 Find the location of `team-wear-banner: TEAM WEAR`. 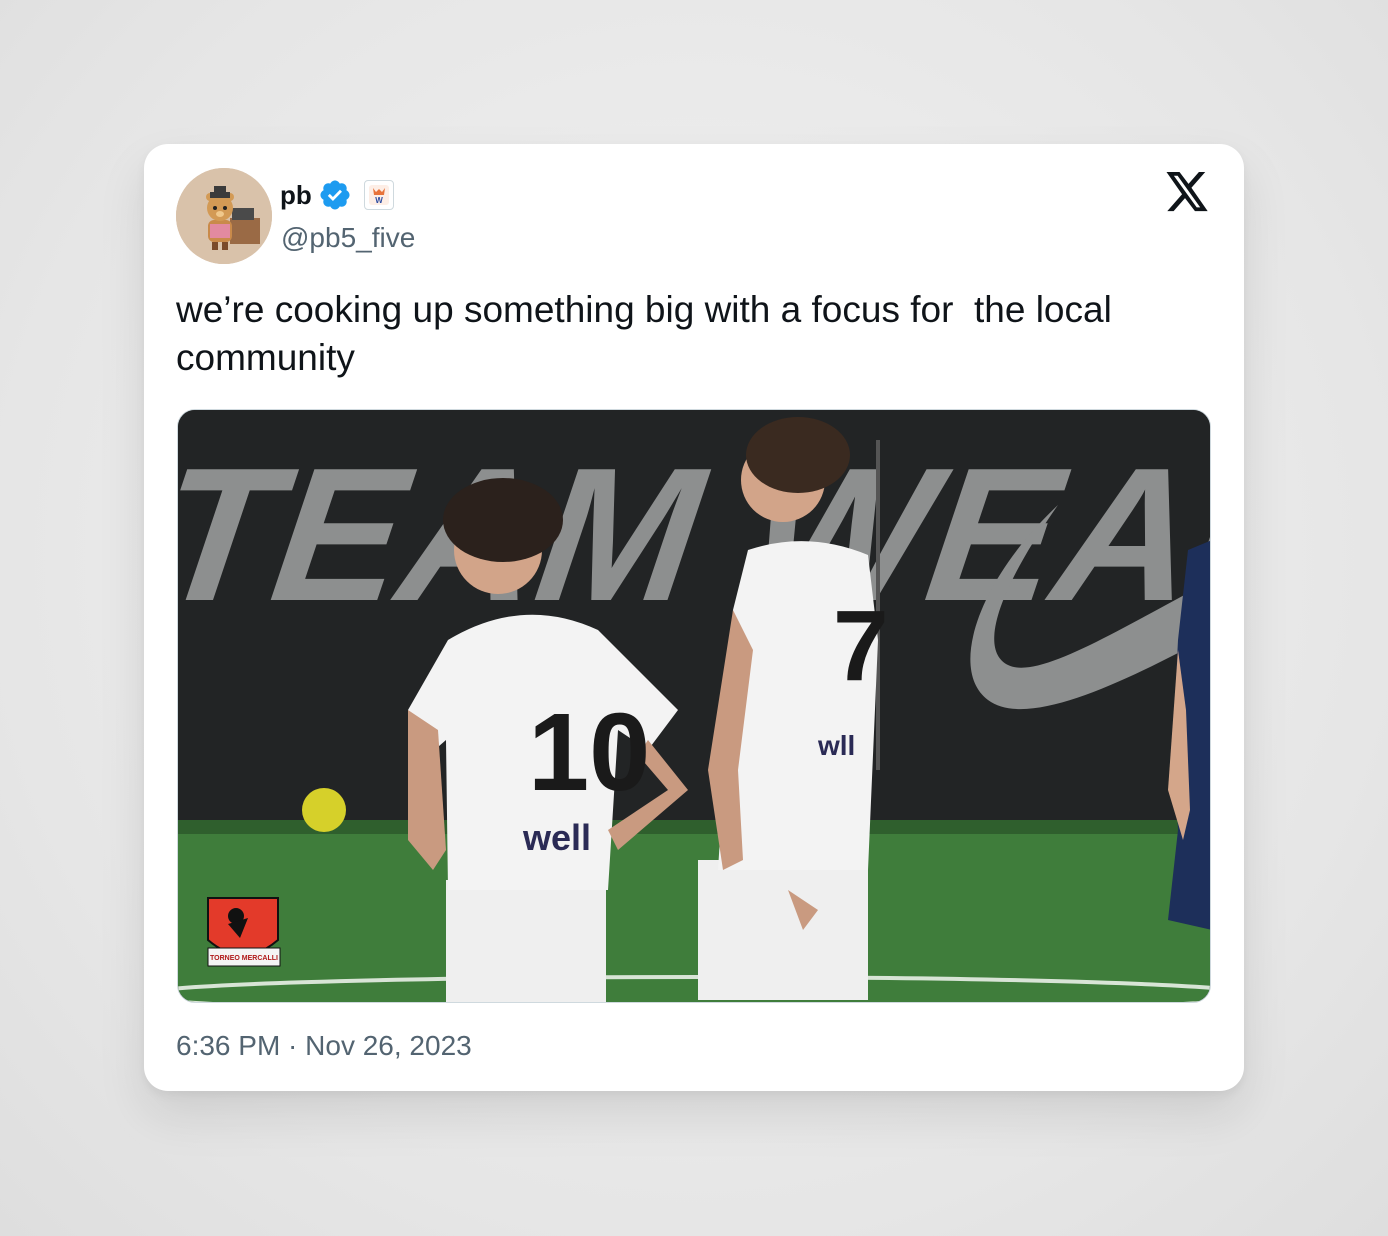

team-wear-banner: TEAM WEAR is located at coordinates (694, 535).